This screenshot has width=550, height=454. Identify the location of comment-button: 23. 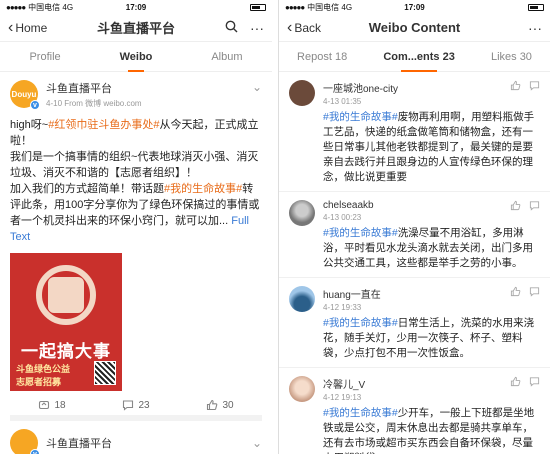
(136, 405).